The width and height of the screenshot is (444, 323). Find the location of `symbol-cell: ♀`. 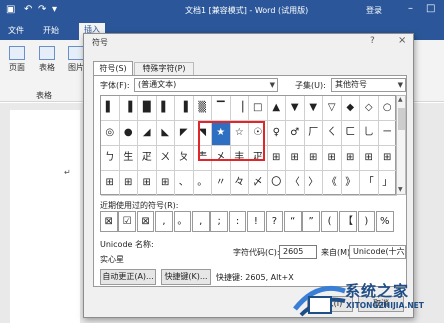

symbol-cell: ♀ is located at coordinates (276, 133).